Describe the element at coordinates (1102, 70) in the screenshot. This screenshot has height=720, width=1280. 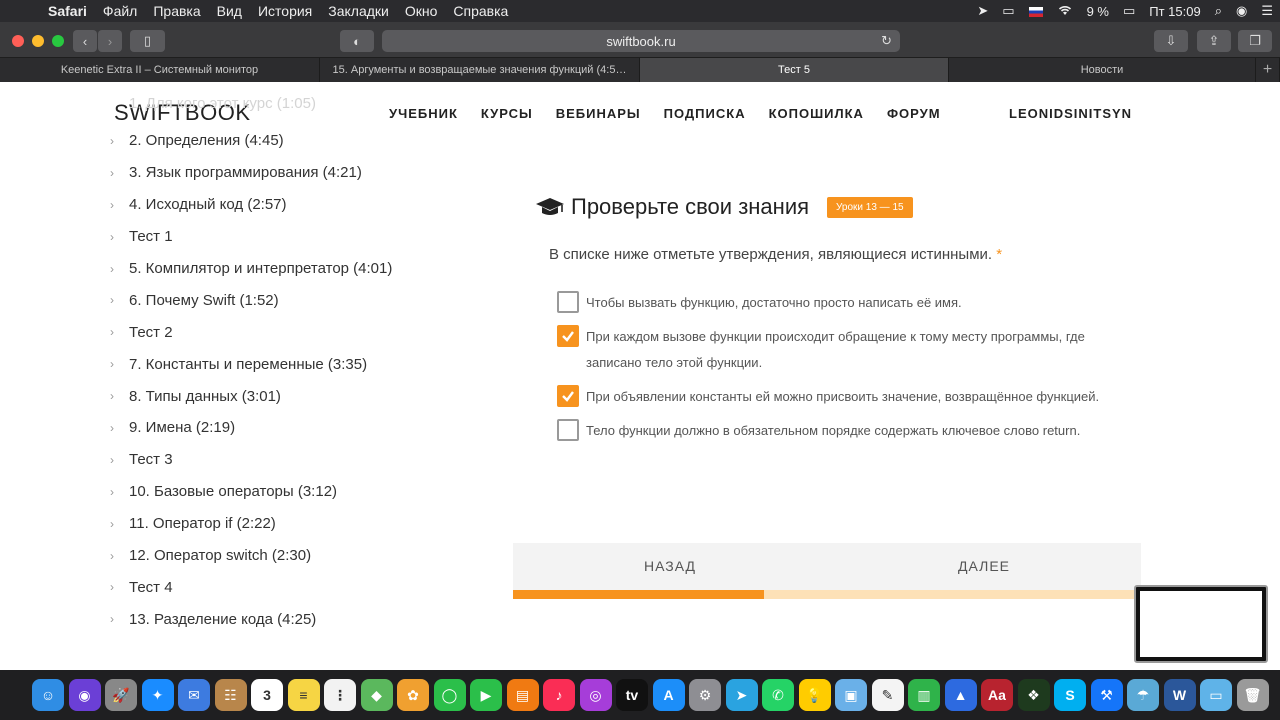
I see `tab-news: Новости` at that location.